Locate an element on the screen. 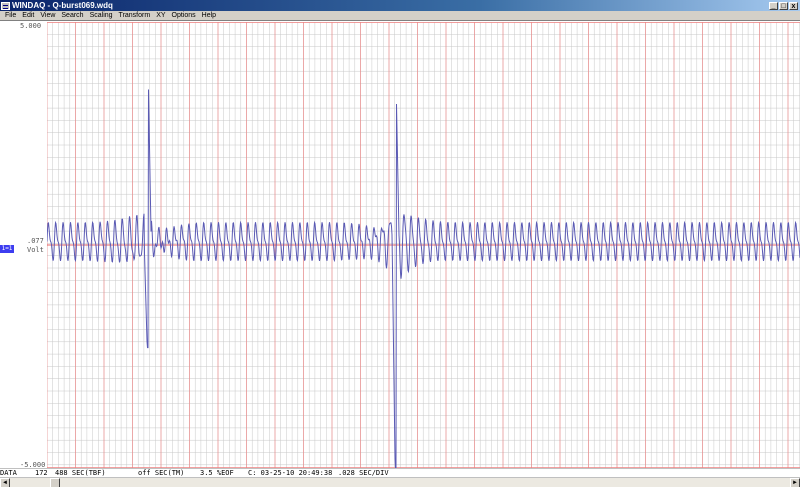  menu-search: Search is located at coordinates (72, 15).